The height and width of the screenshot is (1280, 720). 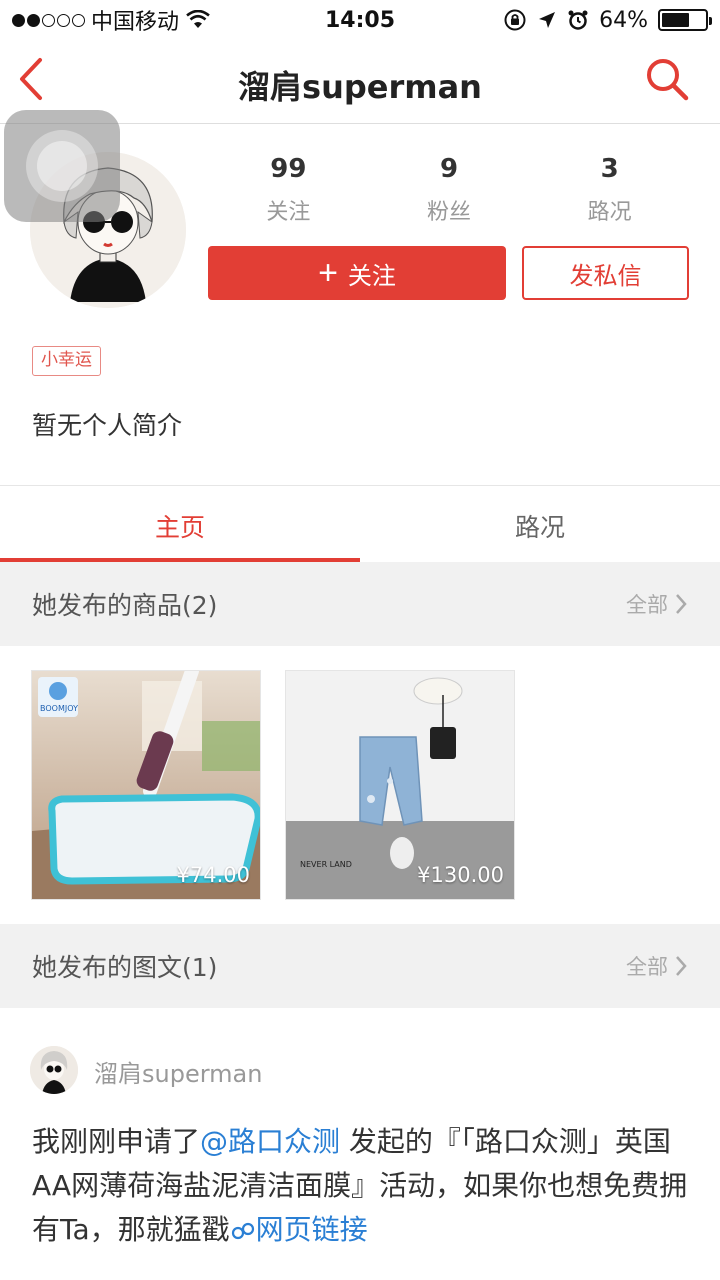 I want to click on profile-tabs: 主页 路况, so click(x=360, y=523).